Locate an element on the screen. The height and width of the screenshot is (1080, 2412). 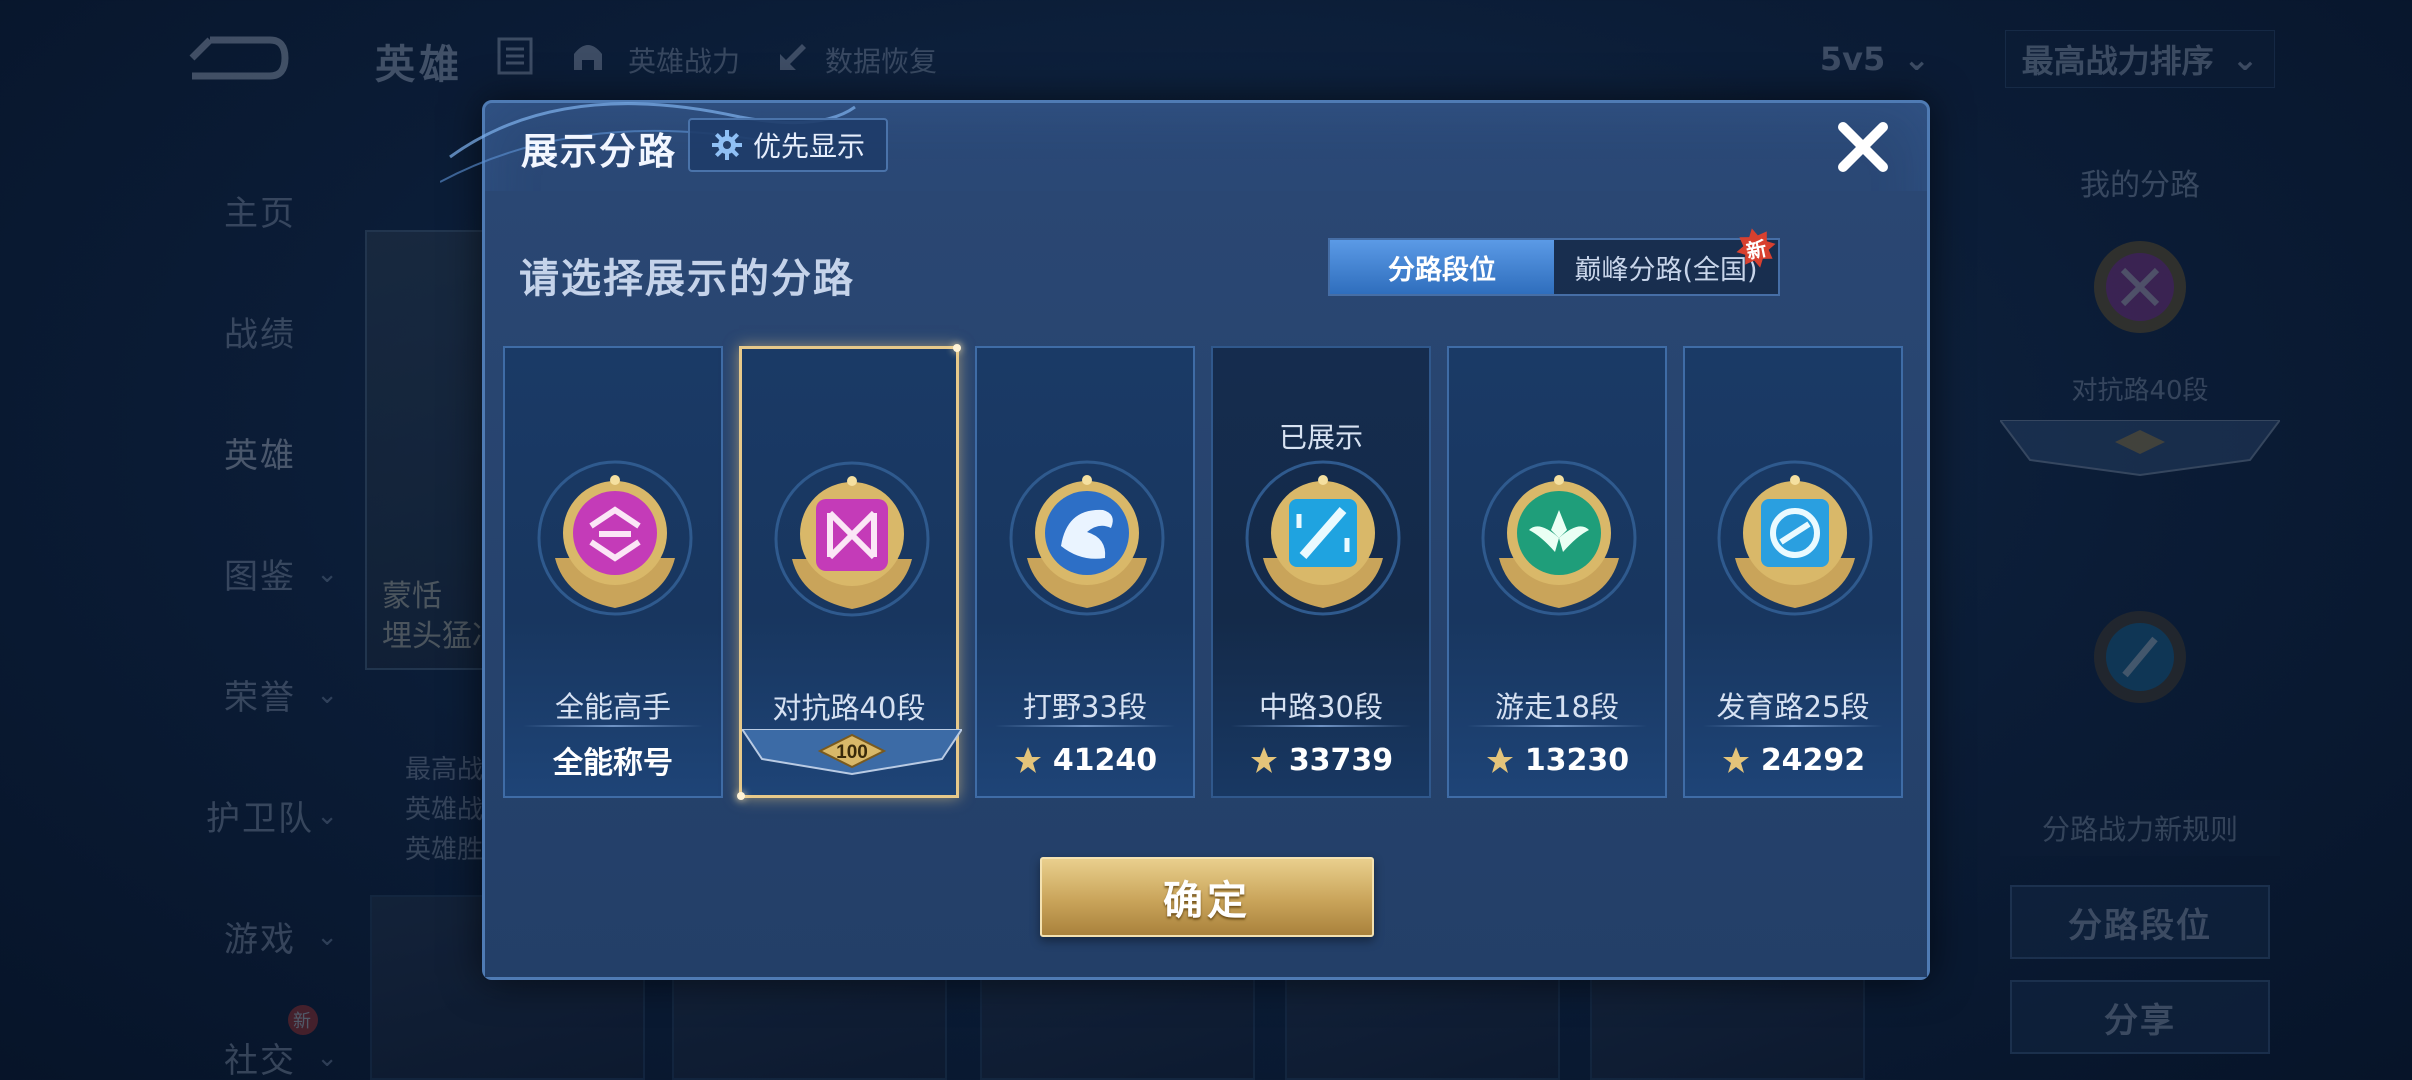
rank-banner-value: 100 is located at coordinates (852, 752).